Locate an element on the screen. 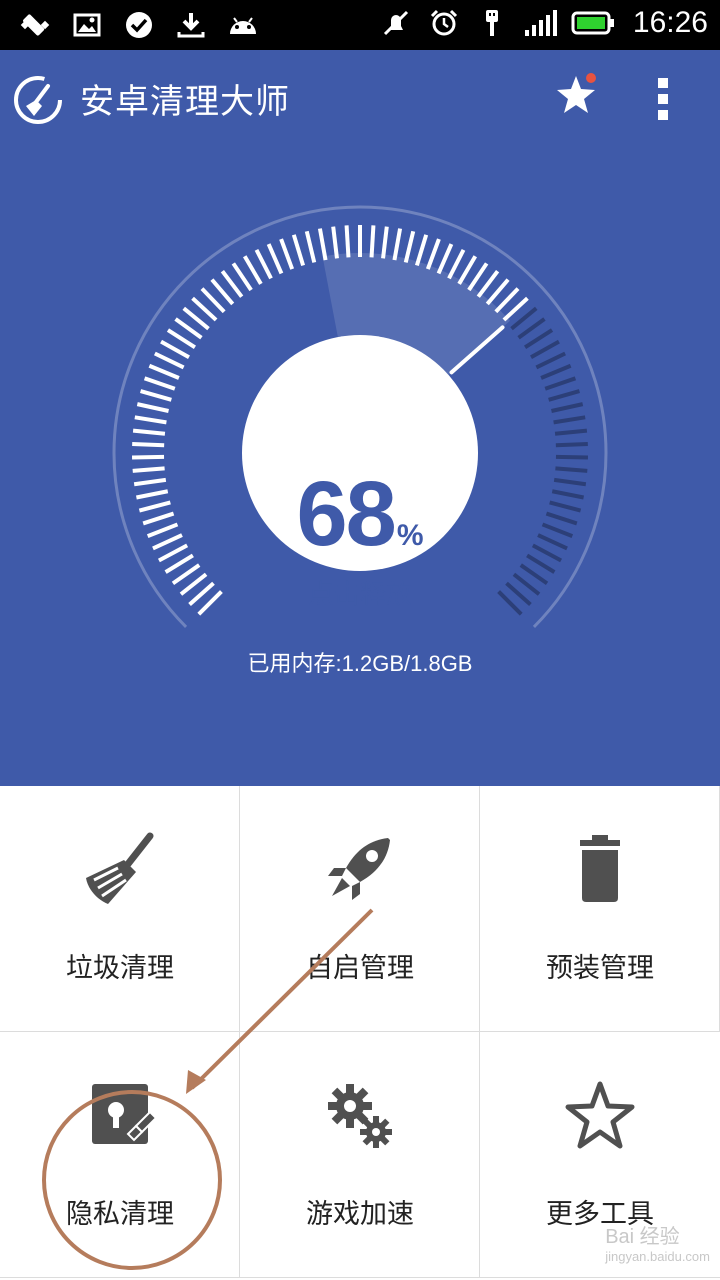 This screenshot has height=1280, width=720. app-bar: 安卓清理大师 is located at coordinates (360, 98).